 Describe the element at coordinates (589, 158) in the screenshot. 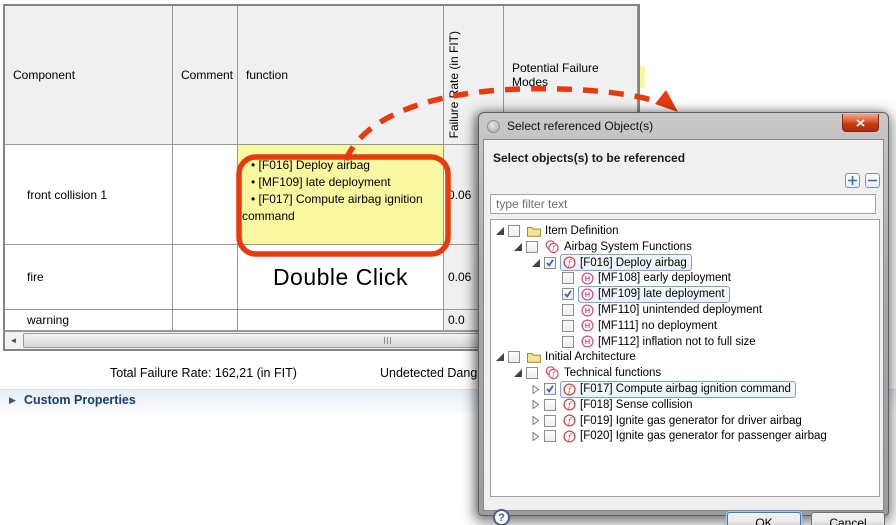

I see `dialog-instruction-label: Select objects(s) to be referenced` at that location.